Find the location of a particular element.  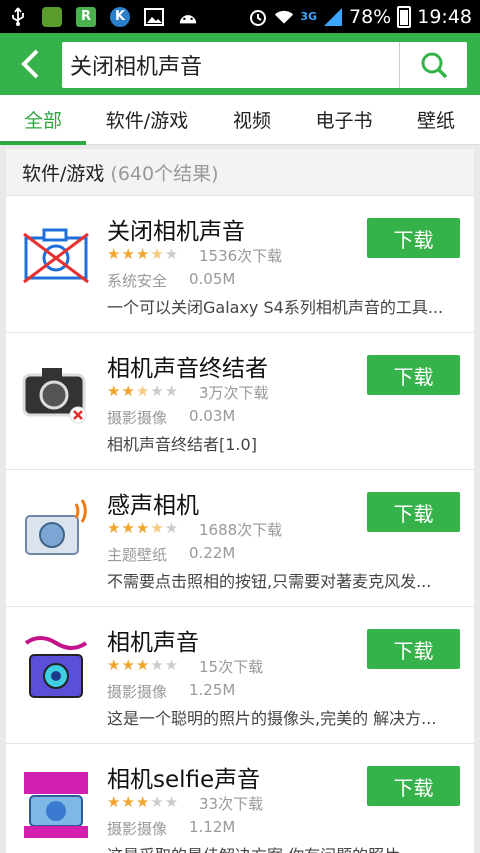

app-name: 关闭相机声音 is located at coordinates (176, 232).